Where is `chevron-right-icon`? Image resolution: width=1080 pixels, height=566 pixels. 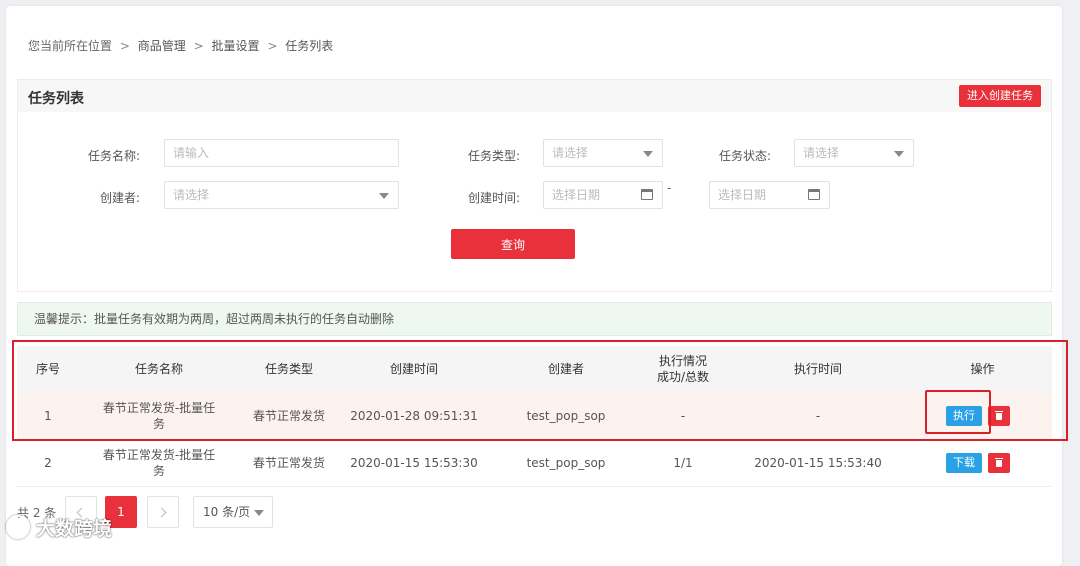
chevron-right-icon is located at coordinates (161, 512).